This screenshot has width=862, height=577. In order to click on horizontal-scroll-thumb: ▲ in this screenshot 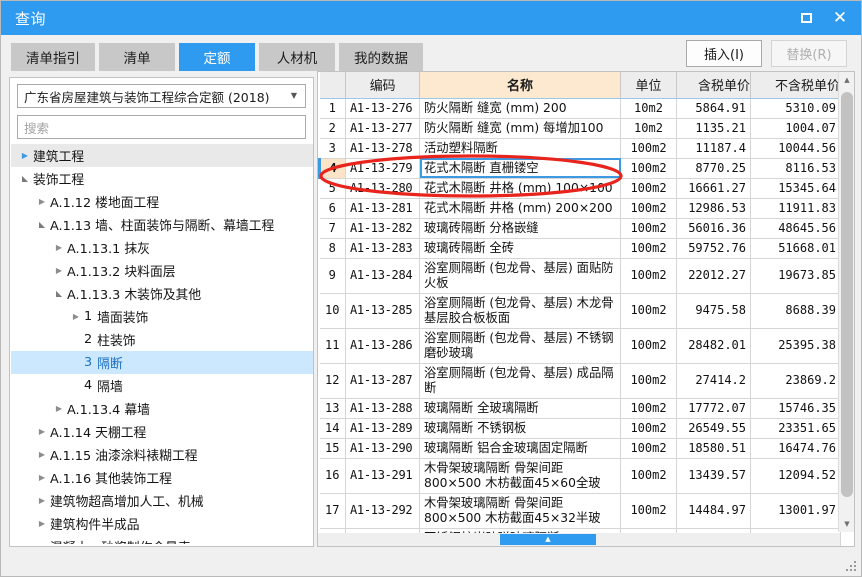, I will do `click(548, 539)`.